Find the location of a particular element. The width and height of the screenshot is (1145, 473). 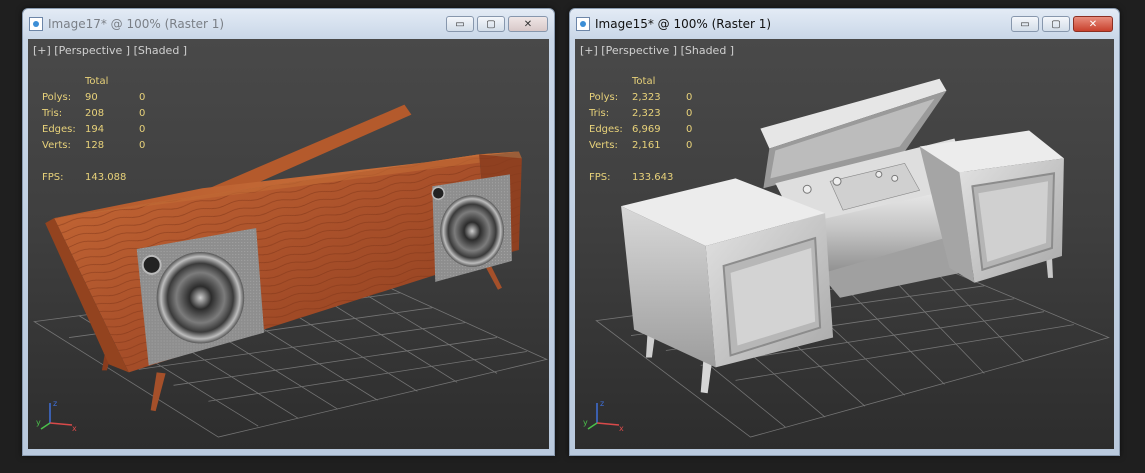

speaker-left is located at coordinates (200, 297).